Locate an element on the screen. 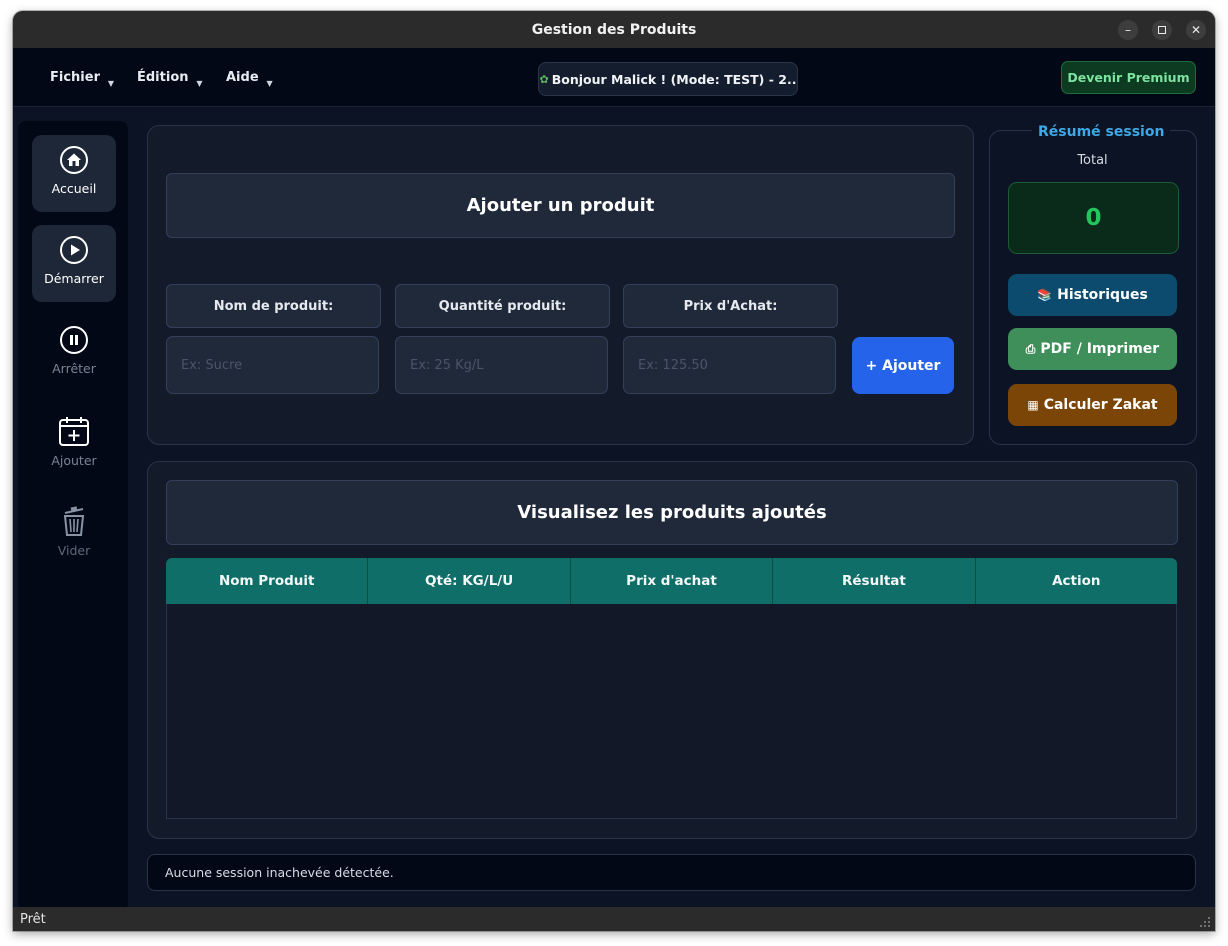 This screenshot has width=1228, height=946. trash-icon is located at coordinates (74, 521).